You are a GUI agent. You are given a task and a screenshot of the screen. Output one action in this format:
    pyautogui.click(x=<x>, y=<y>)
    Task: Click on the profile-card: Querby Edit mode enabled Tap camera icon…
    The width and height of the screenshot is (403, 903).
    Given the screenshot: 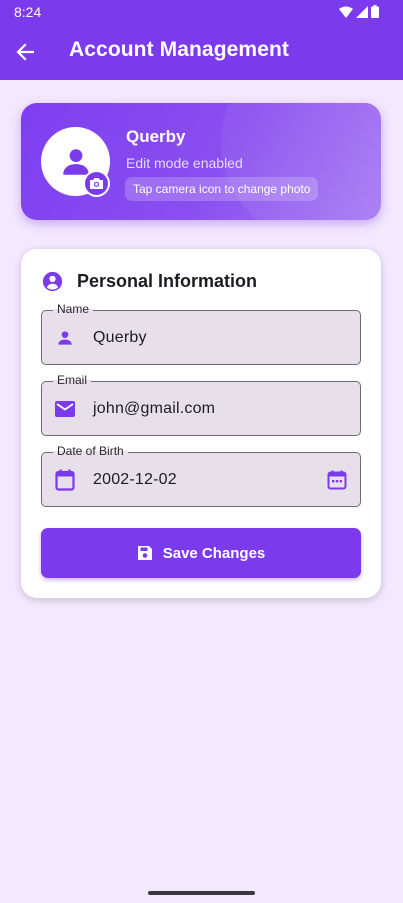 What is the action you would take?
    pyautogui.click(x=201, y=161)
    